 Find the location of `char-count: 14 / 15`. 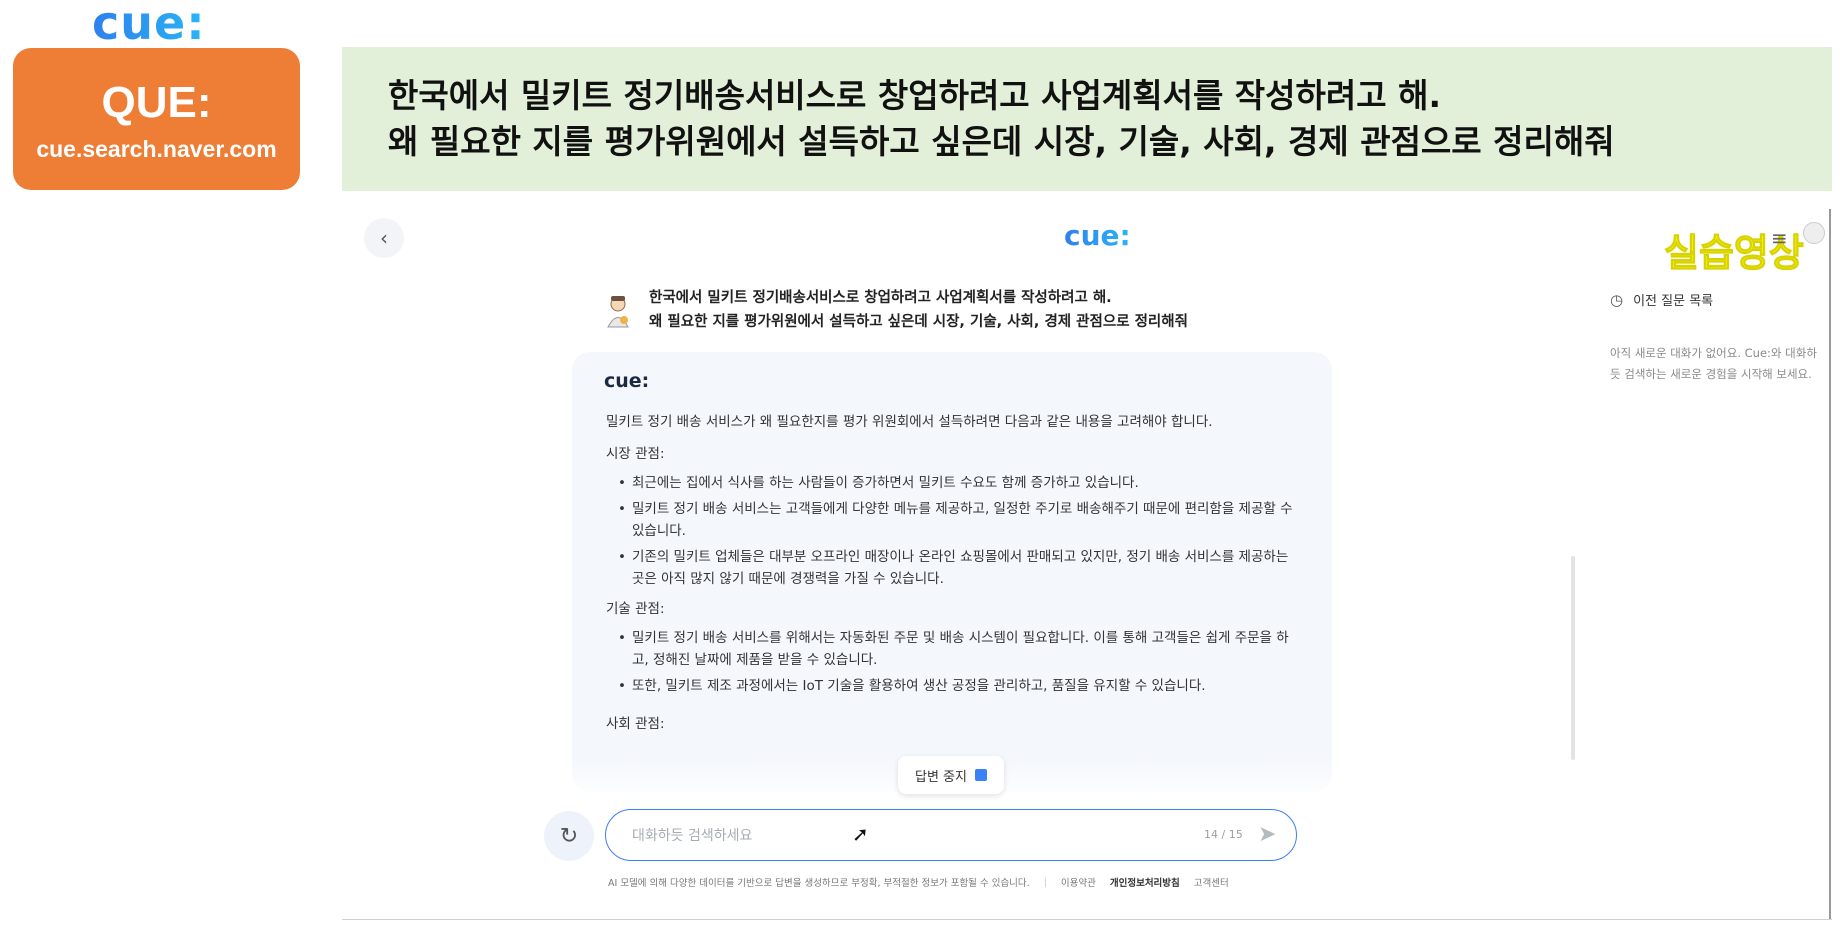

char-count: 14 / 15 is located at coordinates (1223, 834).